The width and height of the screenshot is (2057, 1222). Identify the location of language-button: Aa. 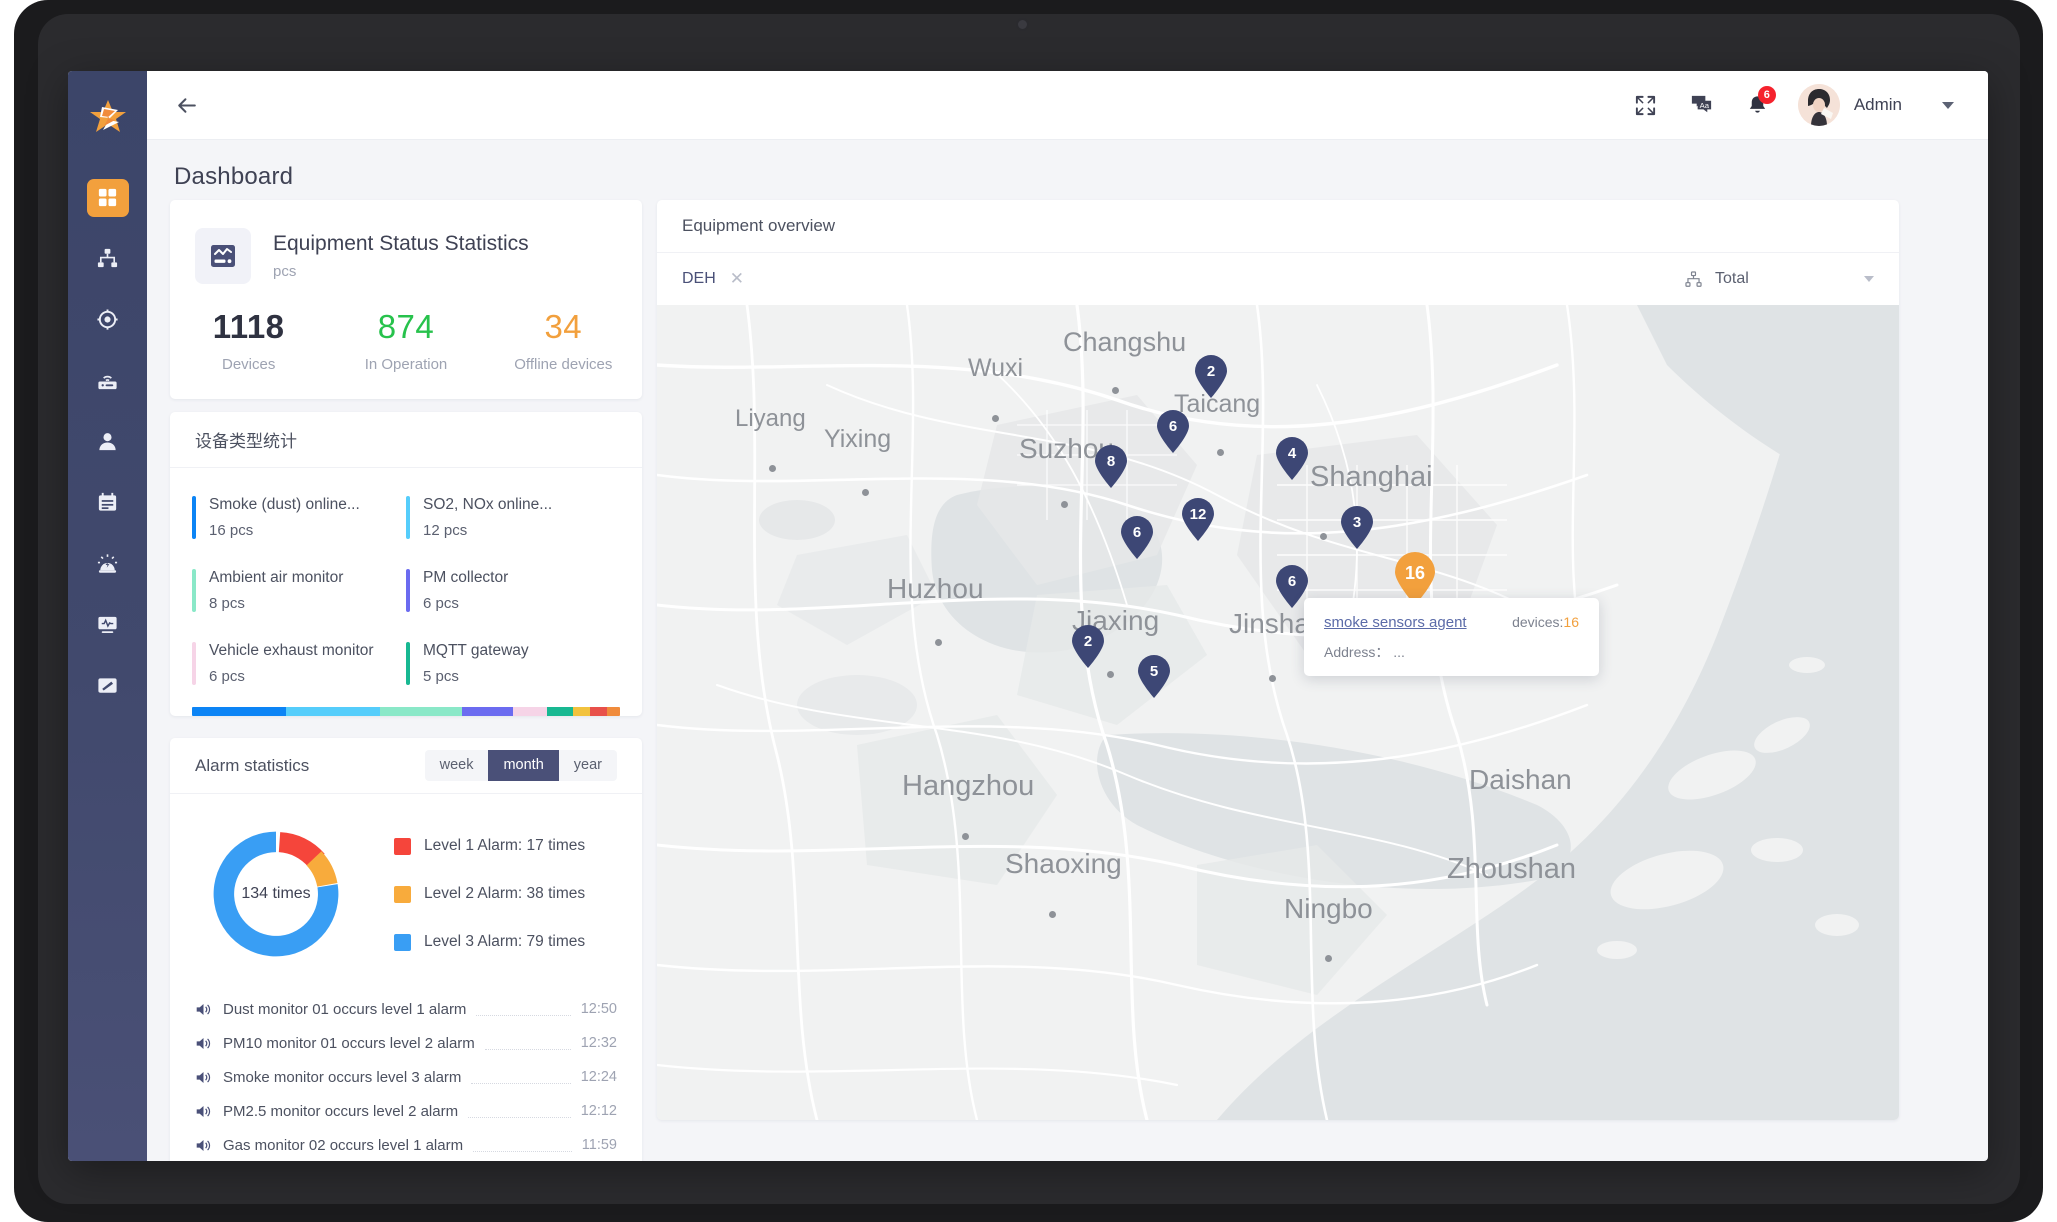
(1702, 105).